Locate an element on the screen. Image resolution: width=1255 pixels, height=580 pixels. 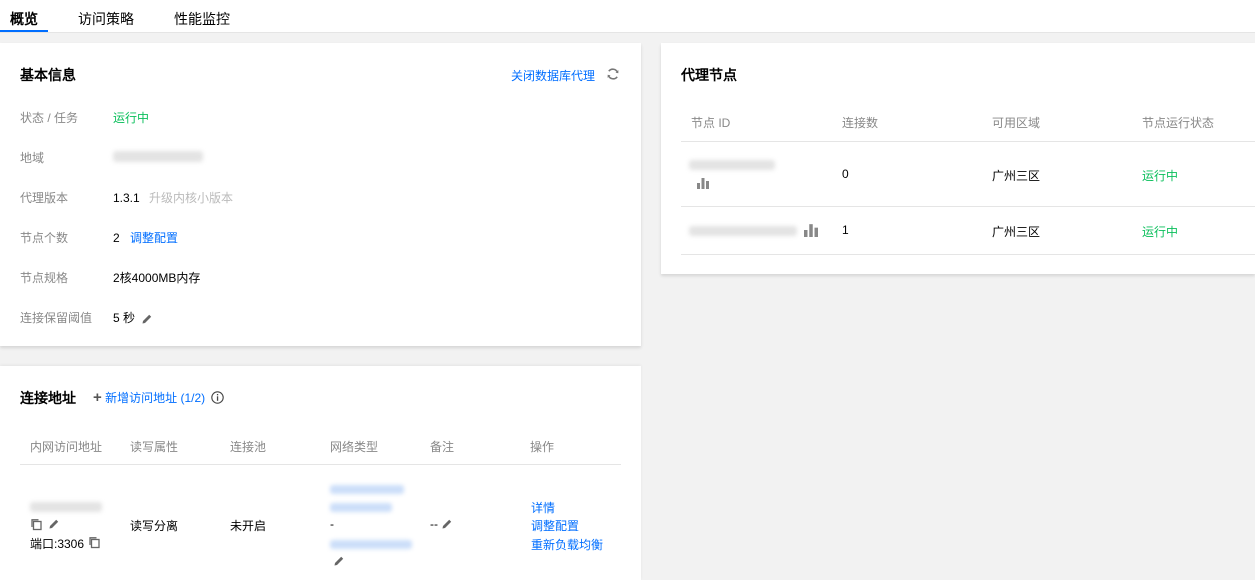
node-connections: 1 is located at coordinates (845, 230).